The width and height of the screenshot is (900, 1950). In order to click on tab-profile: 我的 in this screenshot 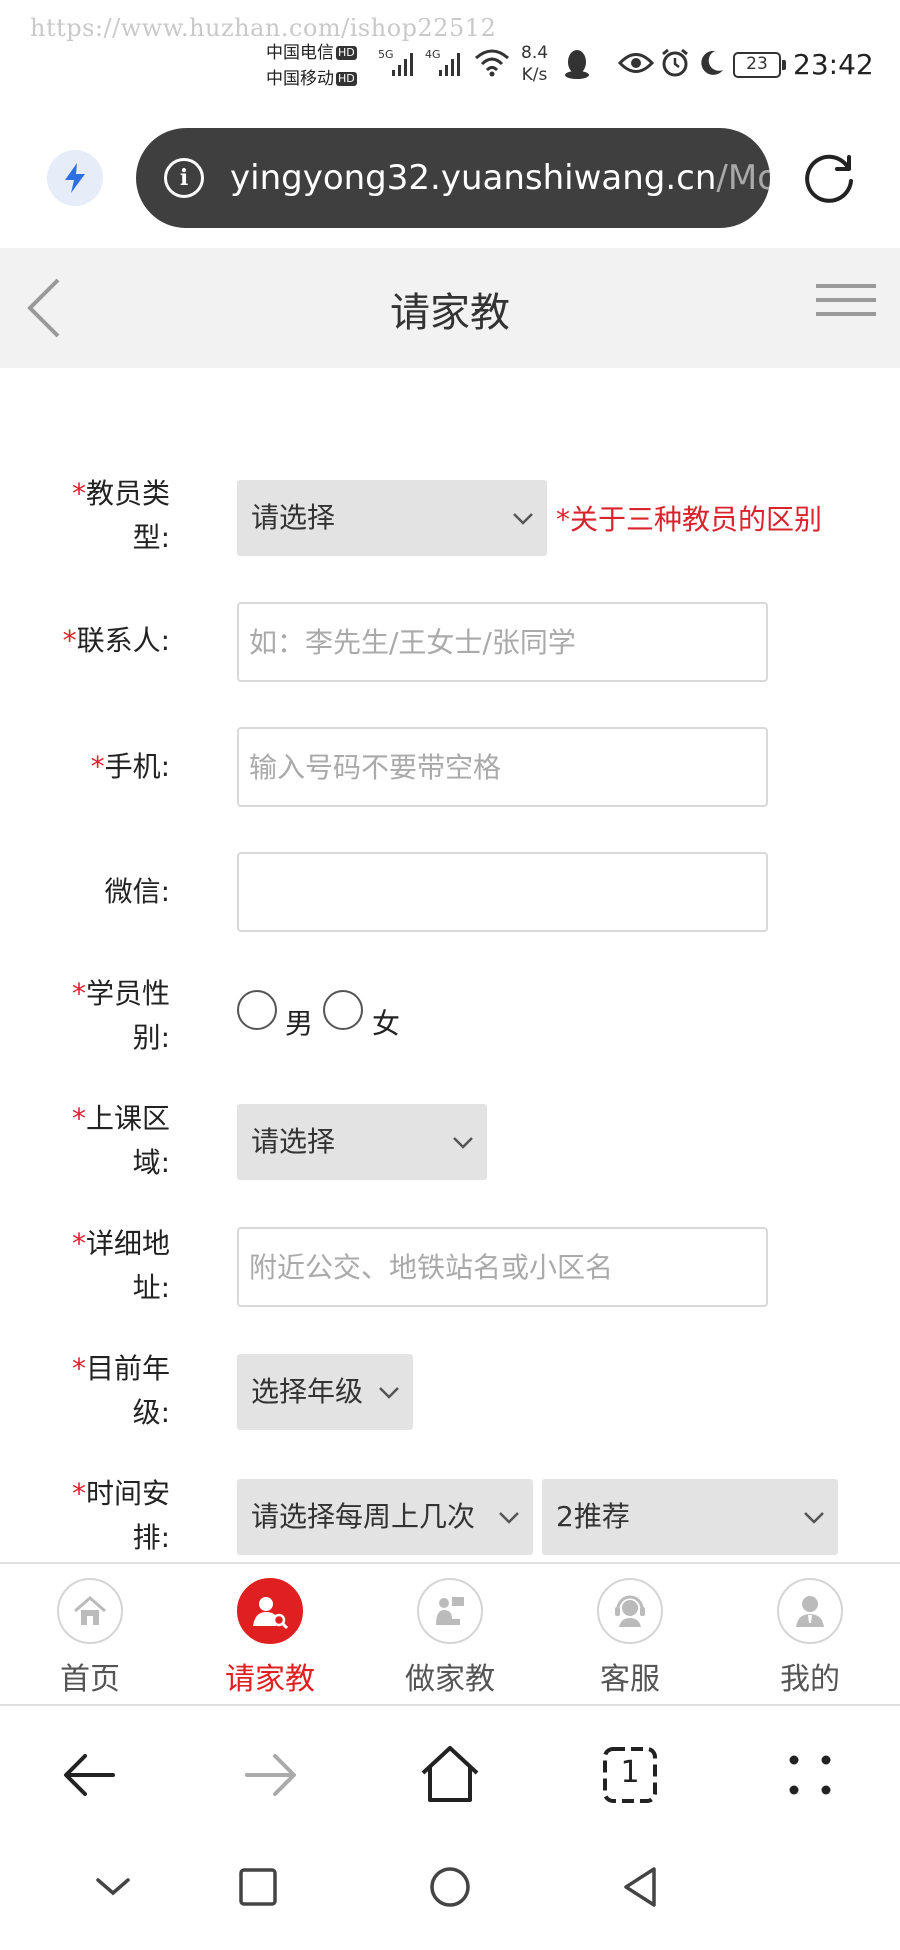, I will do `click(810, 1638)`.